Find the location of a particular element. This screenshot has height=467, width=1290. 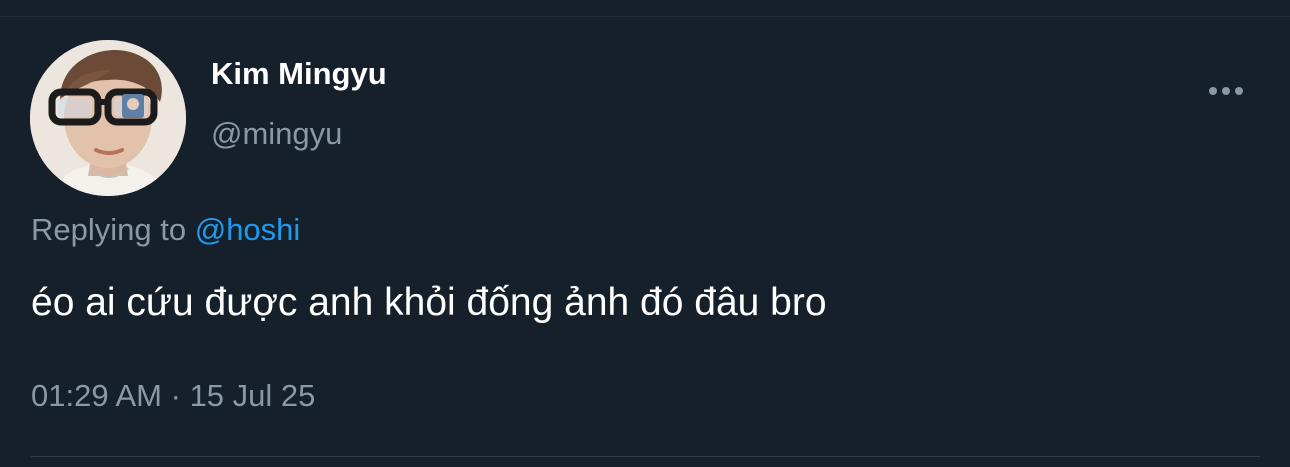

more-horizontal-icon is located at coordinates (1226, 91).